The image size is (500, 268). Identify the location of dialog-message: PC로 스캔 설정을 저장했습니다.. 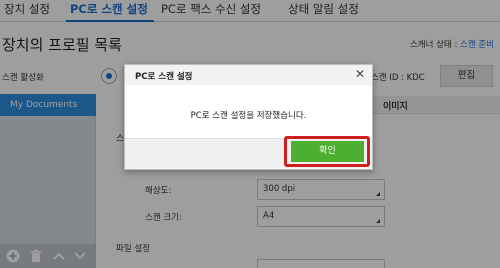
(248, 116).